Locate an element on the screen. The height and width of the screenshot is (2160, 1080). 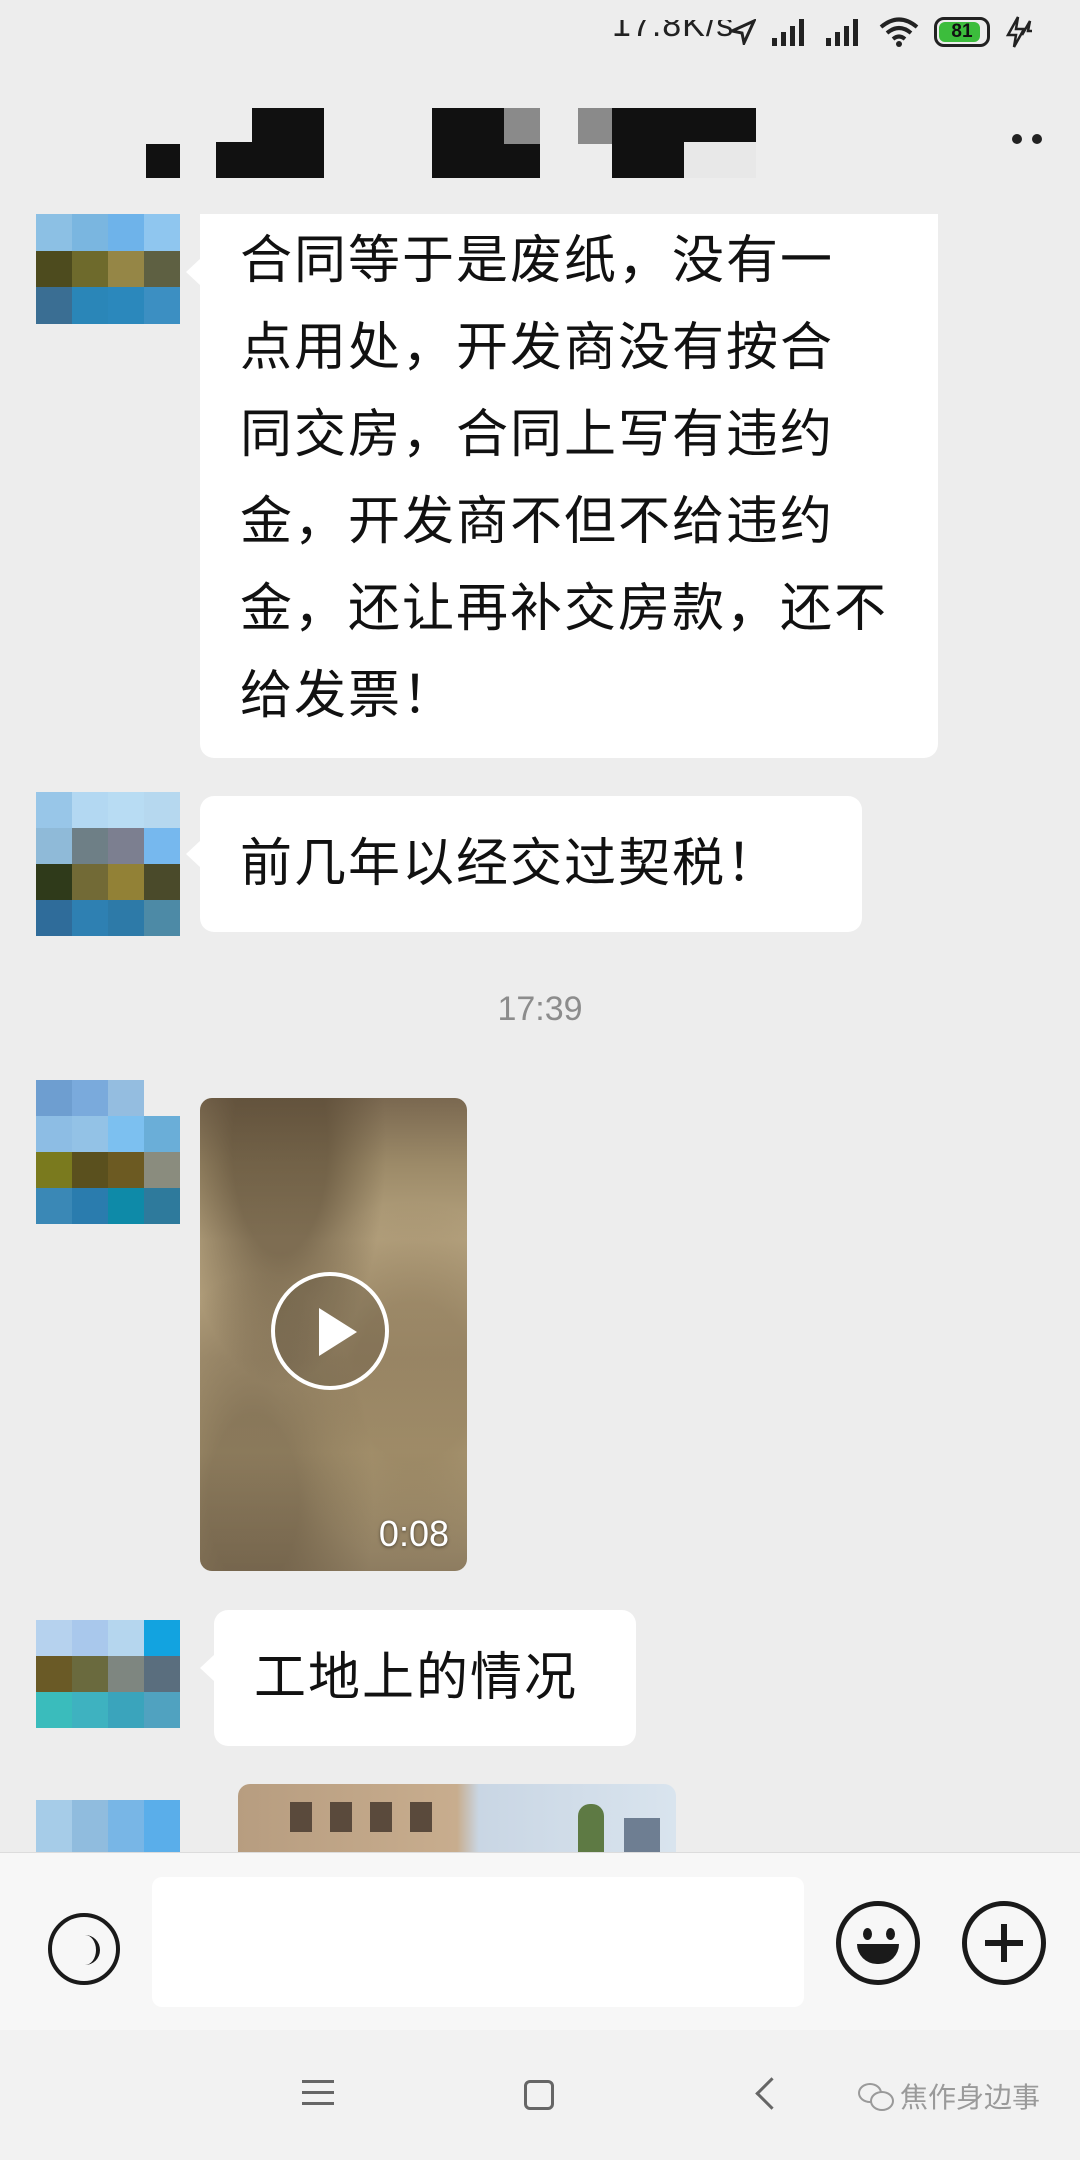
battery-icon: 81 is located at coordinates (962, 32).